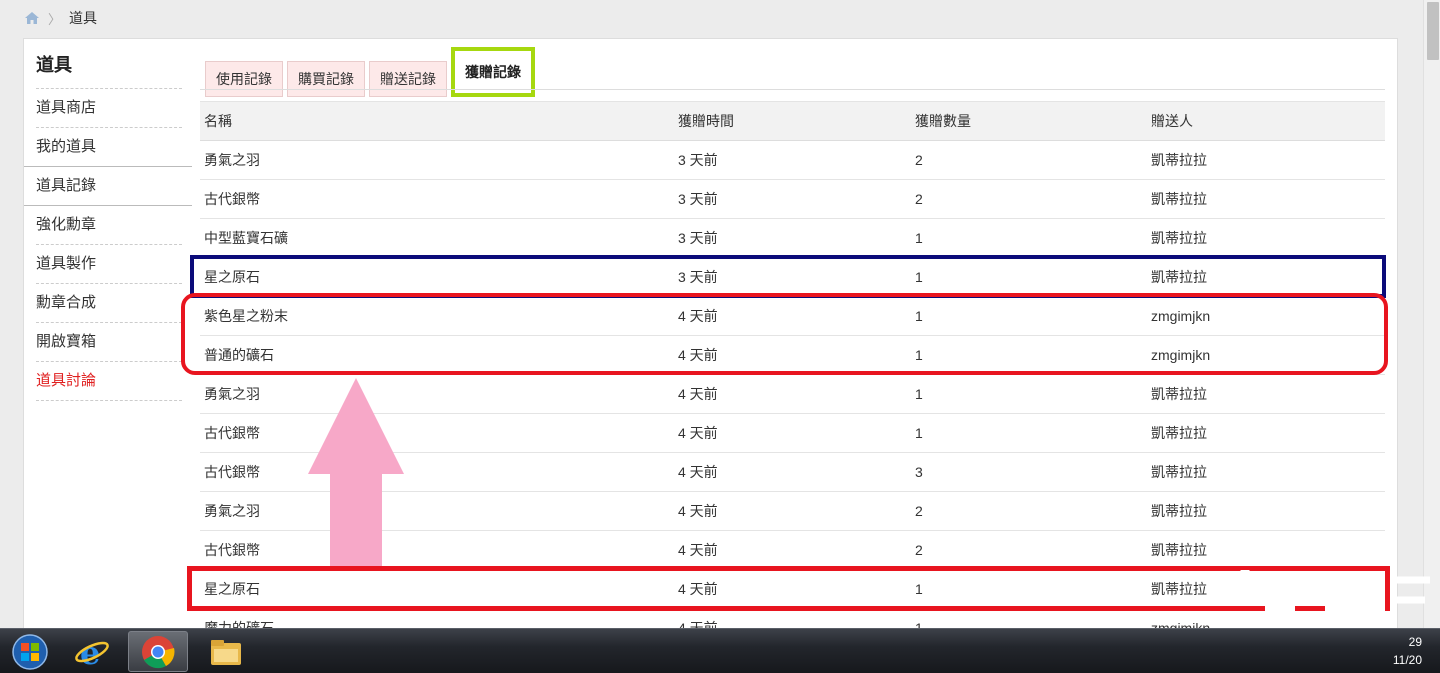 The image size is (1440, 673). I want to click on tab-purchase-records: 購買記錄, so click(326, 79).